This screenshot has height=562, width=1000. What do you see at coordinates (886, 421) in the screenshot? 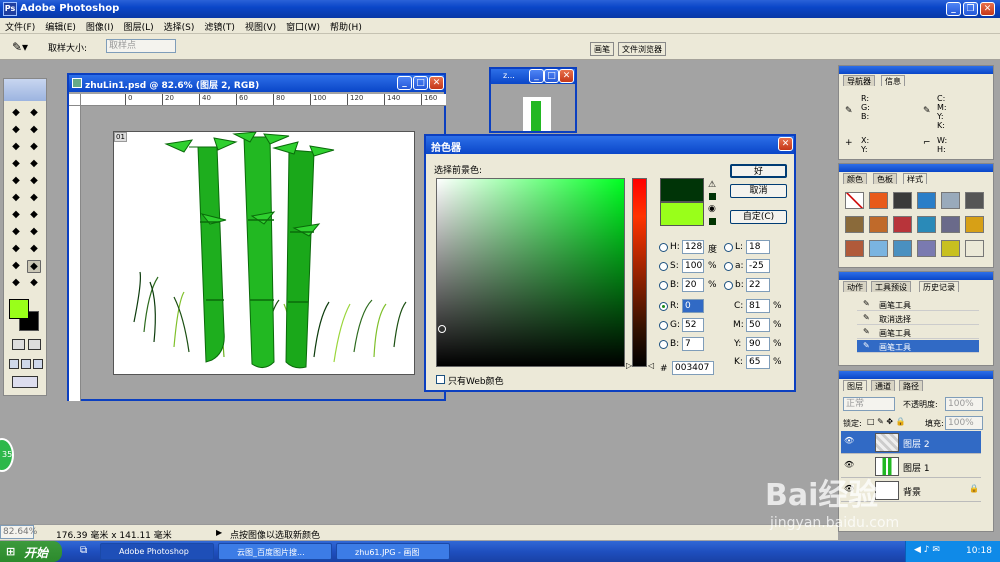
I see `lock-icons: □ ✎ ✥ 🔒` at bounding box center [886, 421].